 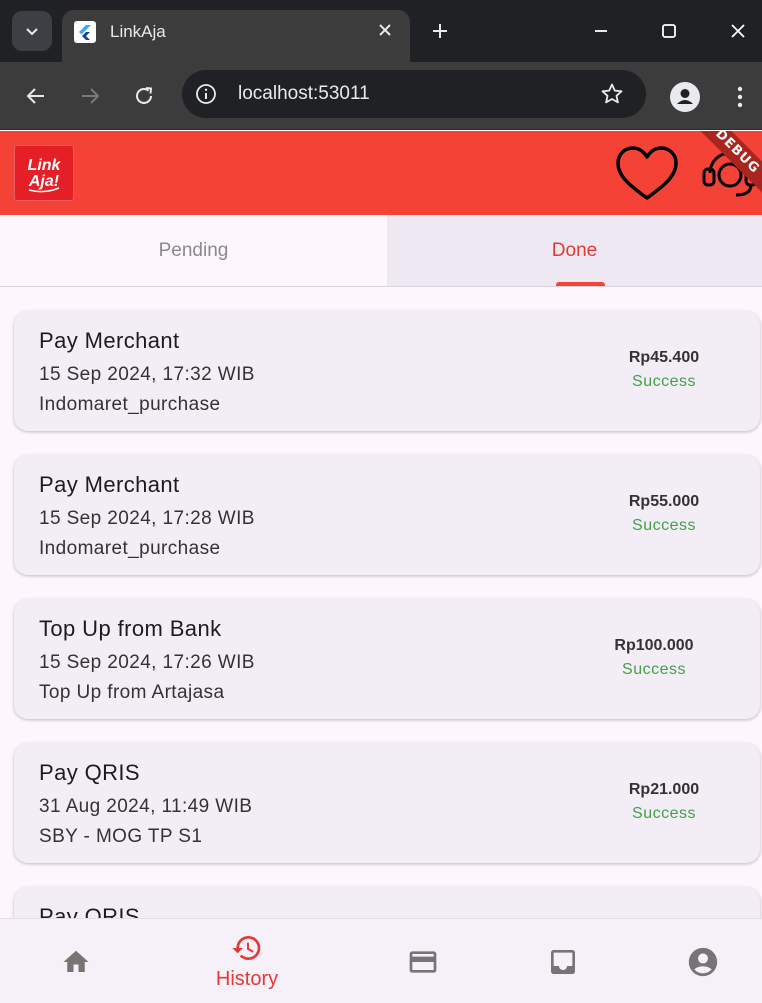 I want to click on tab-pending: Pending, so click(x=193, y=250).